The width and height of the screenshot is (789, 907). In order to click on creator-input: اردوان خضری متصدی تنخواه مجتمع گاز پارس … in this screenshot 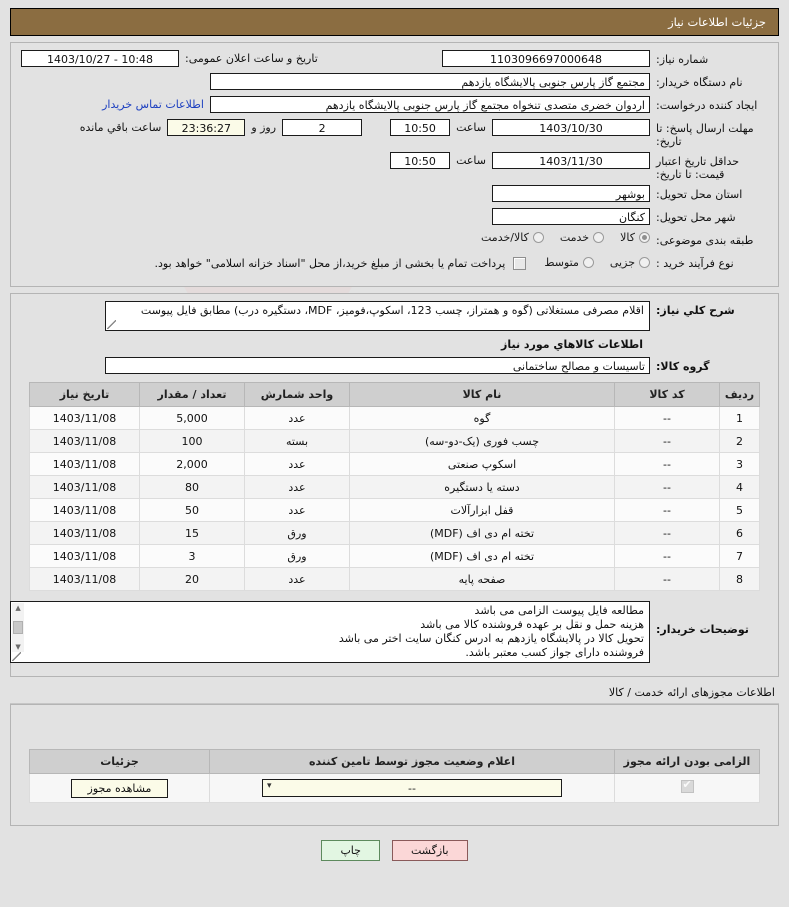, I will do `click(430, 104)`.